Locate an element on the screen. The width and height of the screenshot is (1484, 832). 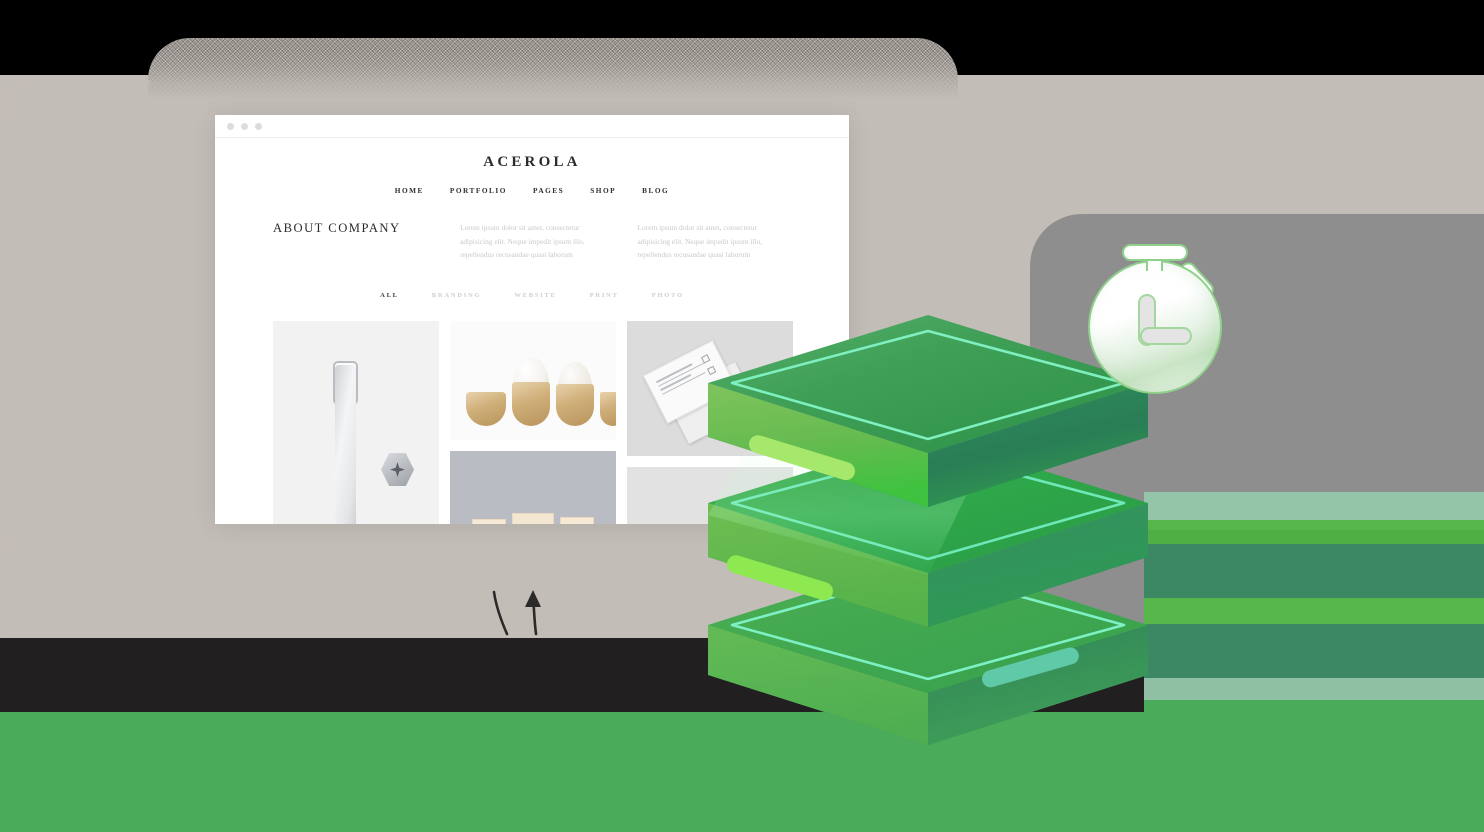
about-heading: ABOUT COMPANY is located at coordinates (337, 228).